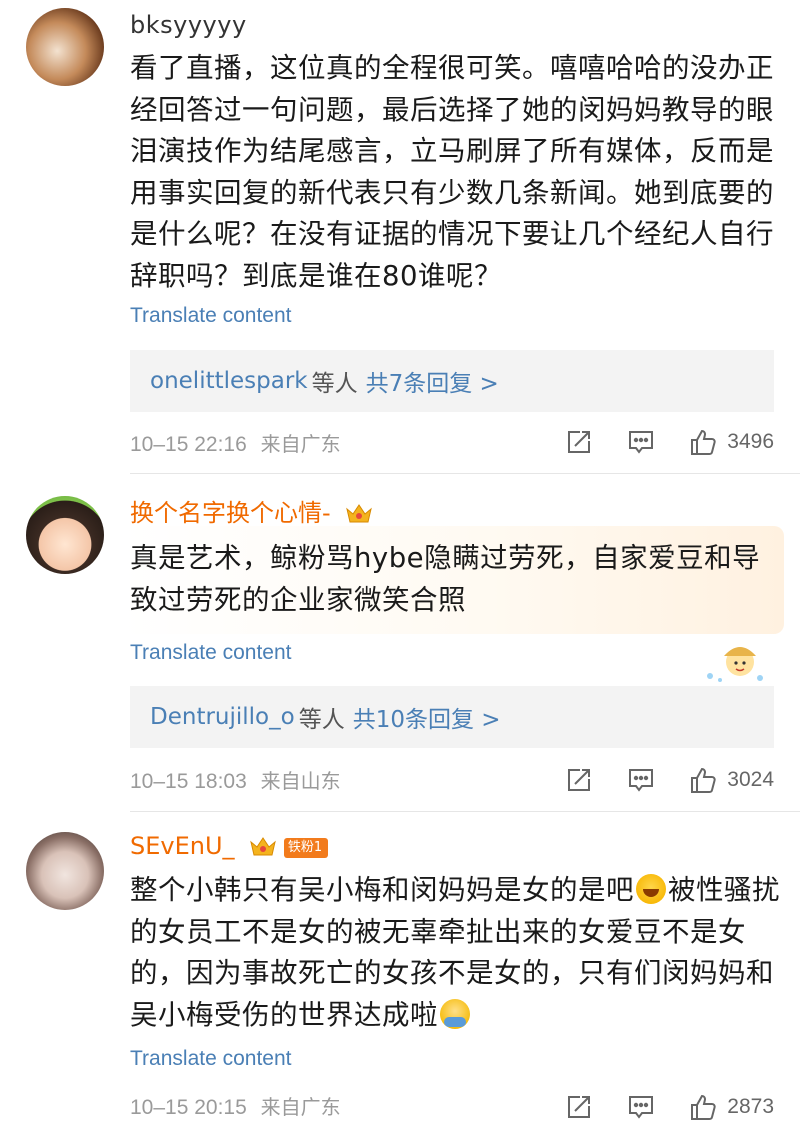 The height and width of the screenshot is (1145, 800). What do you see at coordinates (750, 441) in the screenshot?
I see `like-count: 3496` at bounding box center [750, 441].